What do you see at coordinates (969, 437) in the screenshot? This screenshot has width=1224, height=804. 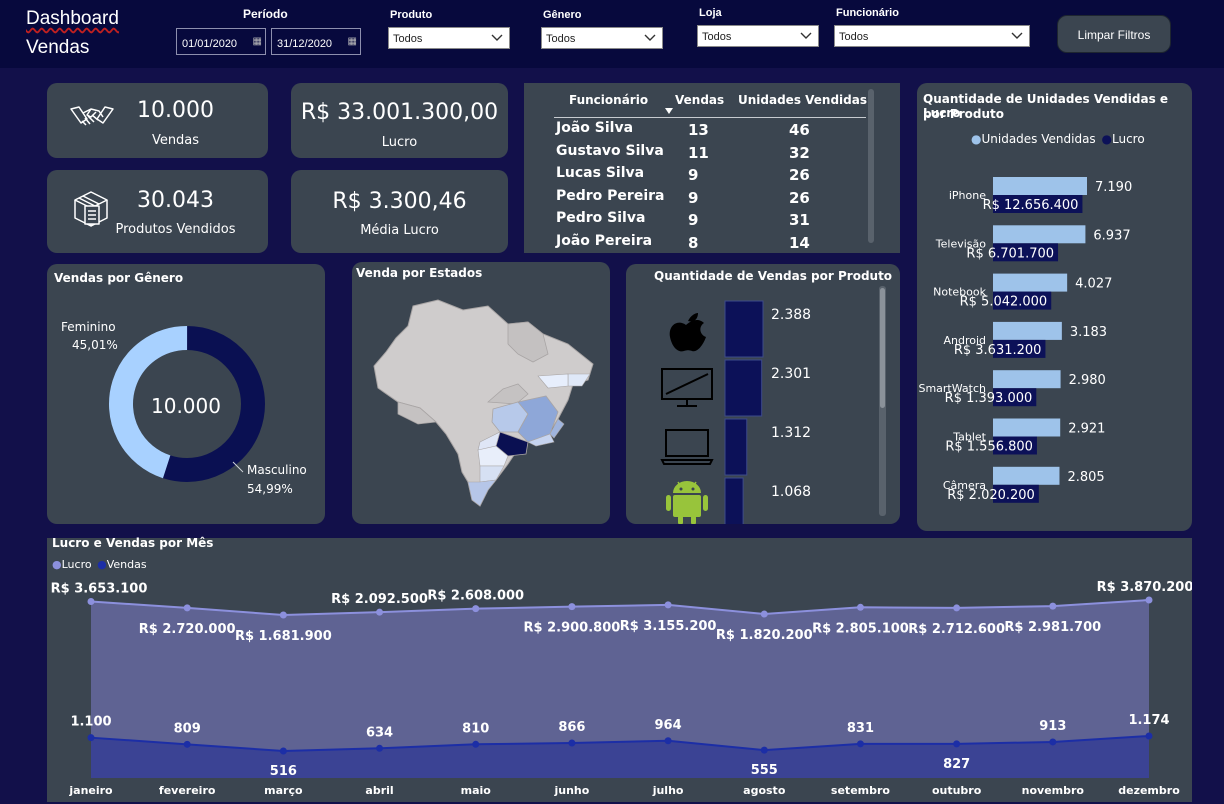 I see `product-name-label: Tablet` at bounding box center [969, 437].